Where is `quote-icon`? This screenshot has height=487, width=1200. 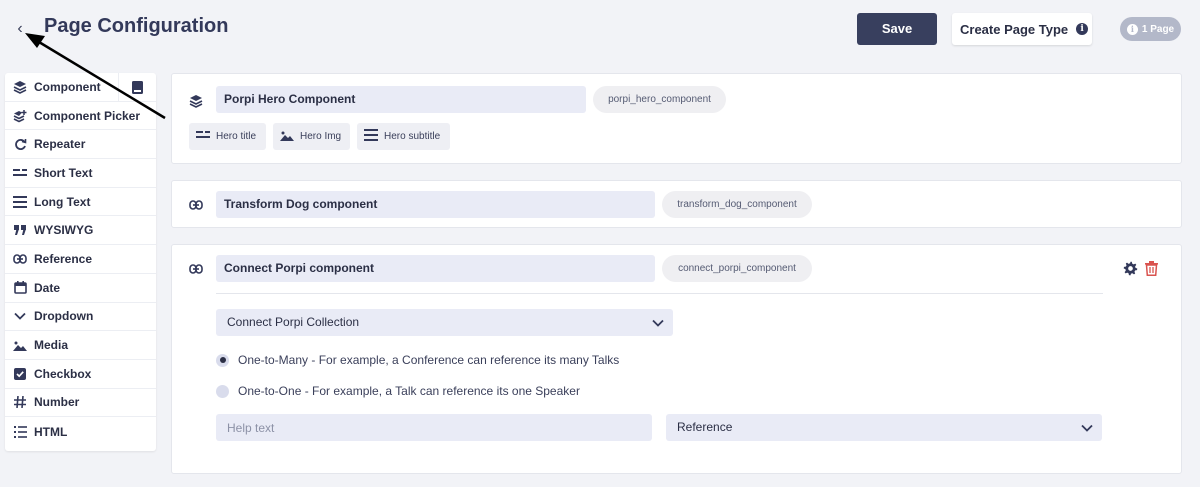
quote-icon is located at coordinates (20, 230).